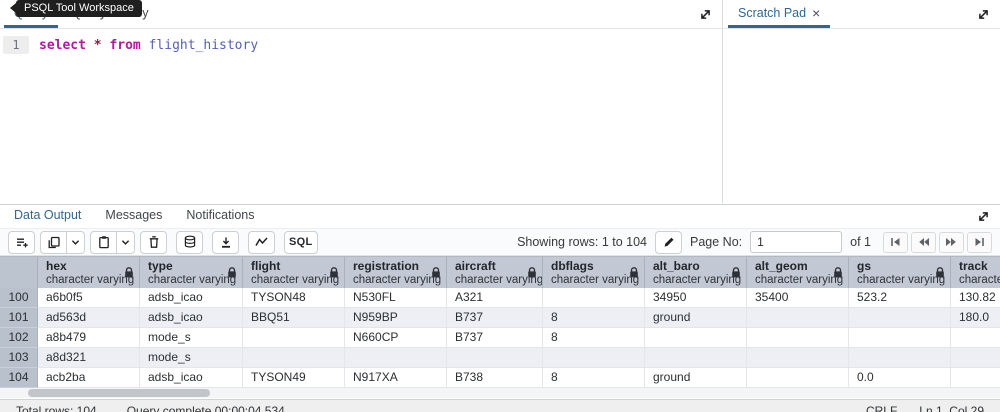 The image size is (1000, 412). What do you see at coordinates (76, 242) in the screenshot?
I see `copy-options-button` at bounding box center [76, 242].